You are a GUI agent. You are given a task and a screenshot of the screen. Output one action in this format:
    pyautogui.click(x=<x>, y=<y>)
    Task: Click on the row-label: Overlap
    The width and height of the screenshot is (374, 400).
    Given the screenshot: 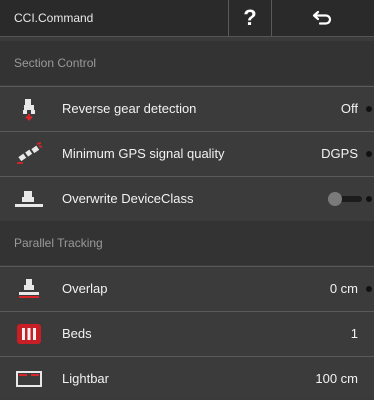 What is the action you would take?
    pyautogui.click(x=85, y=288)
    